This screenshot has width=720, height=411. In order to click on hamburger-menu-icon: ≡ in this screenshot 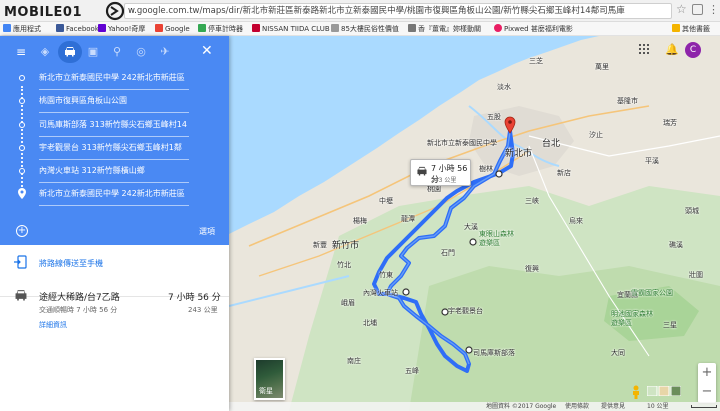, I will do `click(21, 52)`.